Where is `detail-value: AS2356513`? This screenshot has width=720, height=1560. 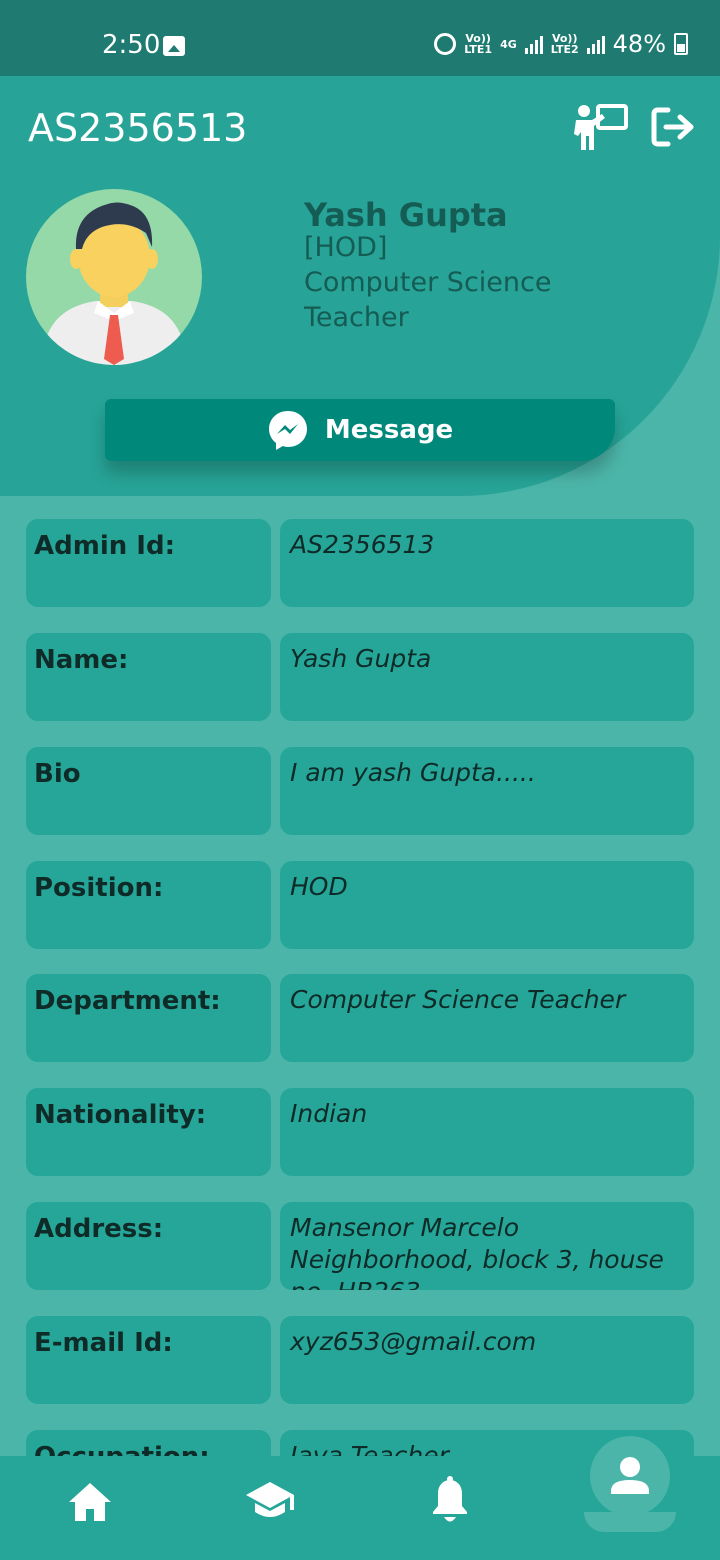 detail-value: AS2356513 is located at coordinates (487, 563).